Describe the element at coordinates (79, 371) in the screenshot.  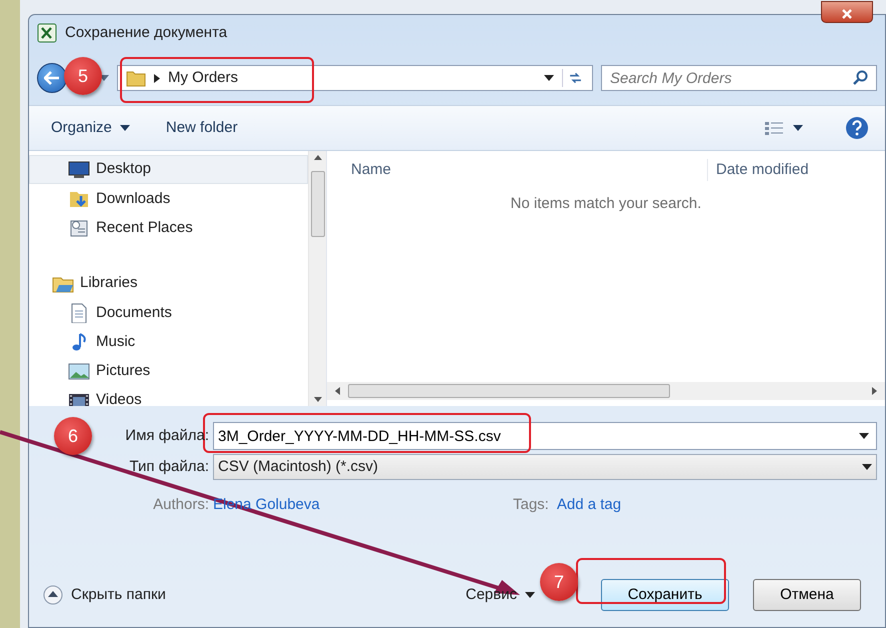
I see `picture-icon` at that location.